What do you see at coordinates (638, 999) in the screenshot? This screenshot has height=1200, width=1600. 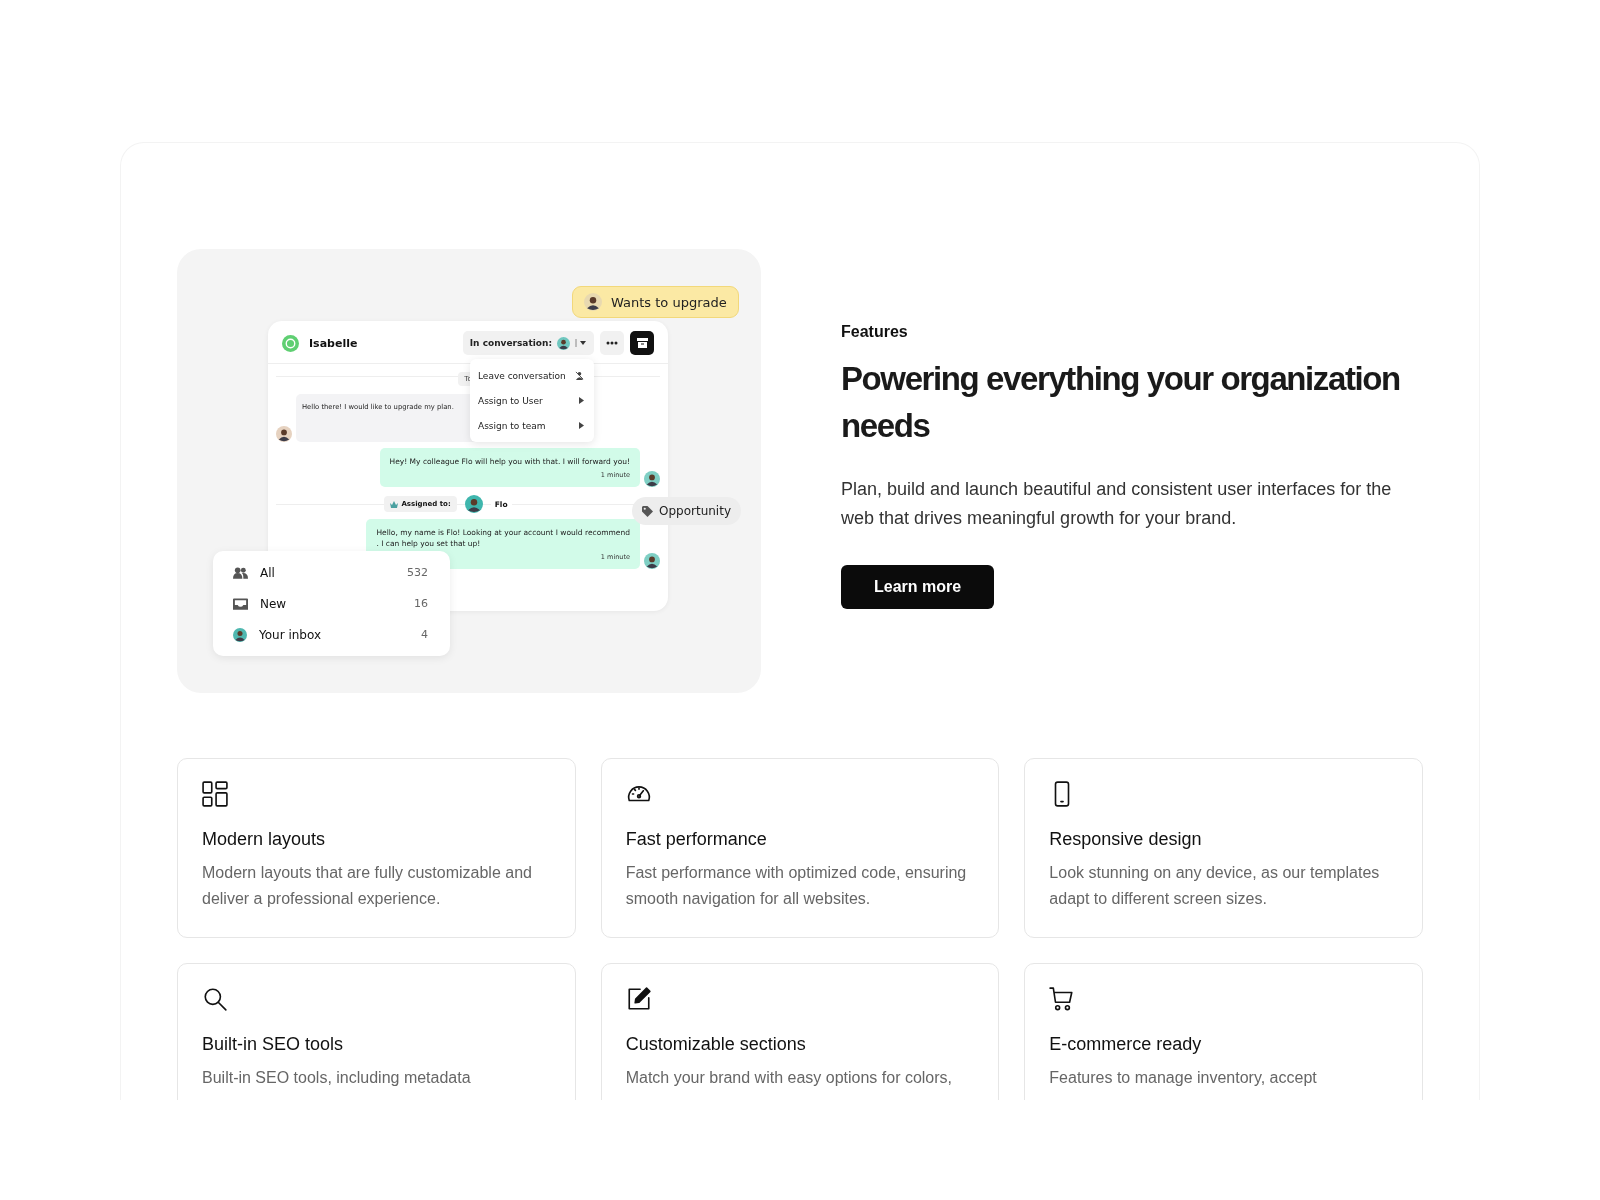 I see `edit-icon` at bounding box center [638, 999].